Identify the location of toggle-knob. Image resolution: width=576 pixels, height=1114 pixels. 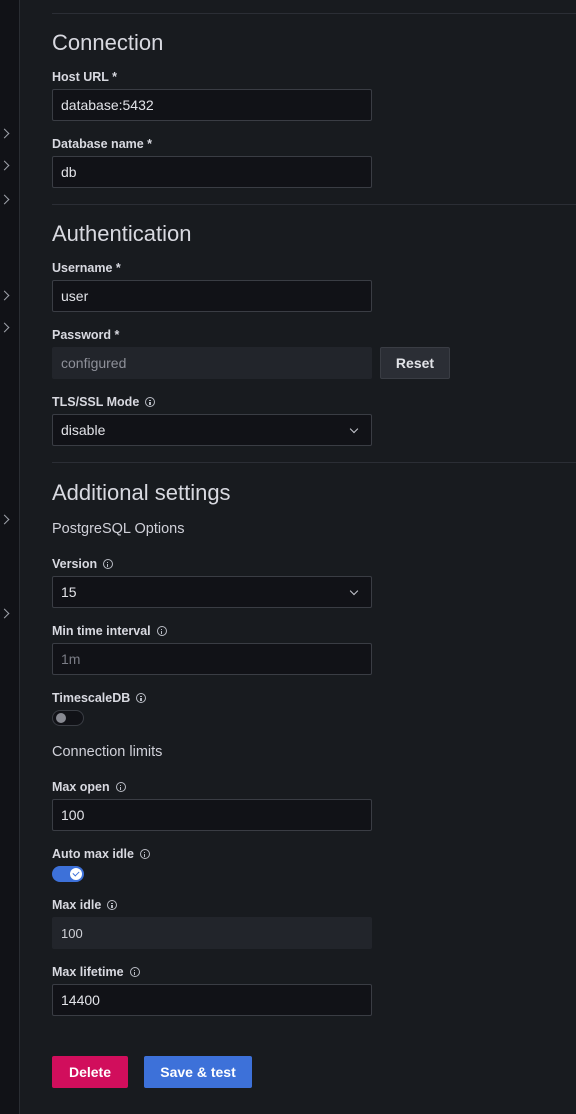
(61, 718).